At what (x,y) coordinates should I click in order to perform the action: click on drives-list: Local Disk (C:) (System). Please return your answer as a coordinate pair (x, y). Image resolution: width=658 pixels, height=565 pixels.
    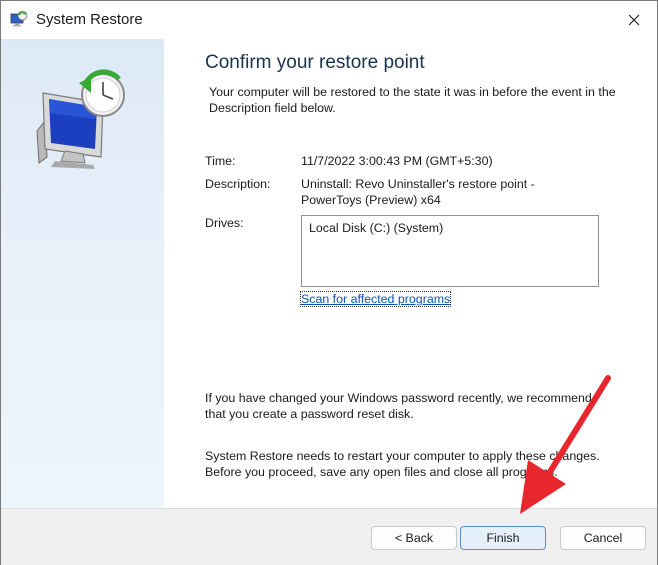
    Looking at the image, I should click on (450, 251).